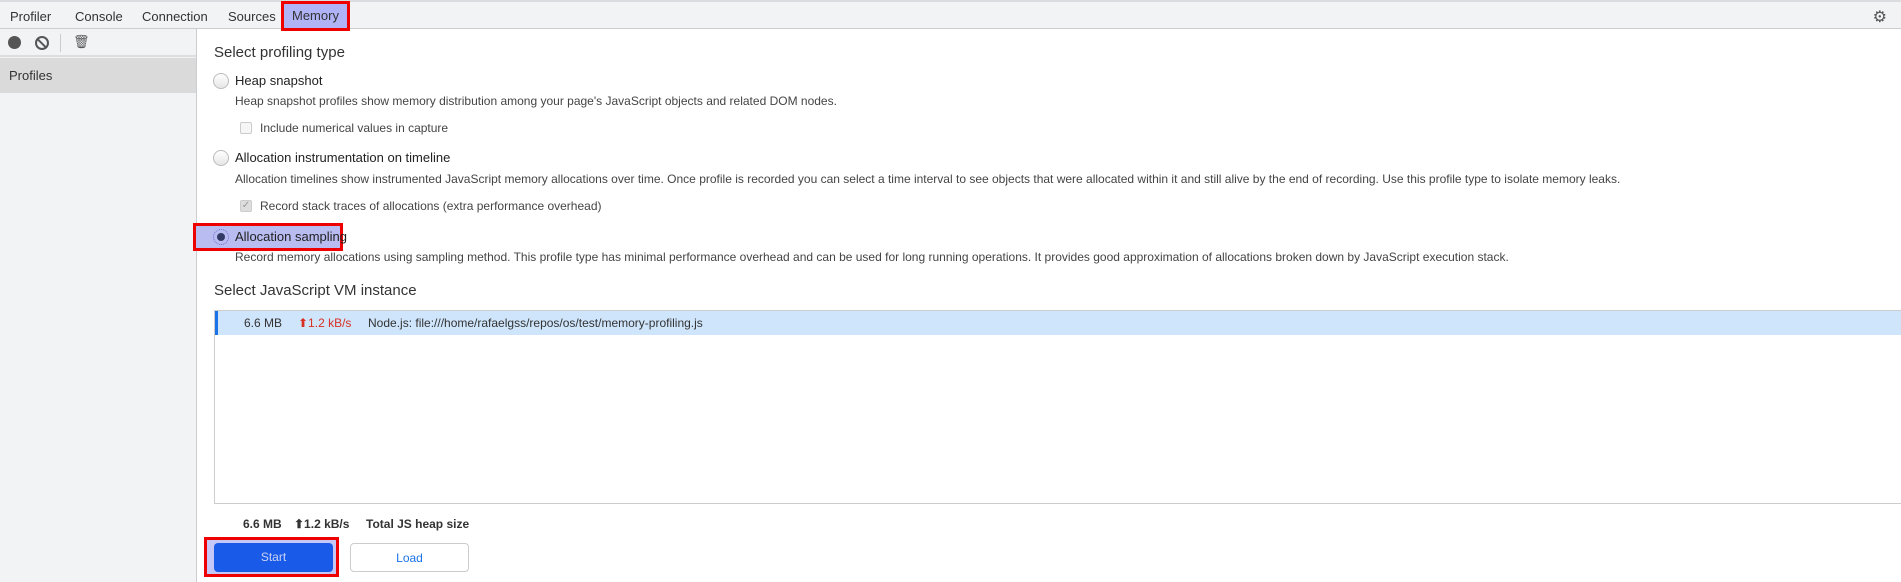 The image size is (1901, 582). Describe the element at coordinates (252, 17) in the screenshot. I see `tab-sources: Sources` at that location.